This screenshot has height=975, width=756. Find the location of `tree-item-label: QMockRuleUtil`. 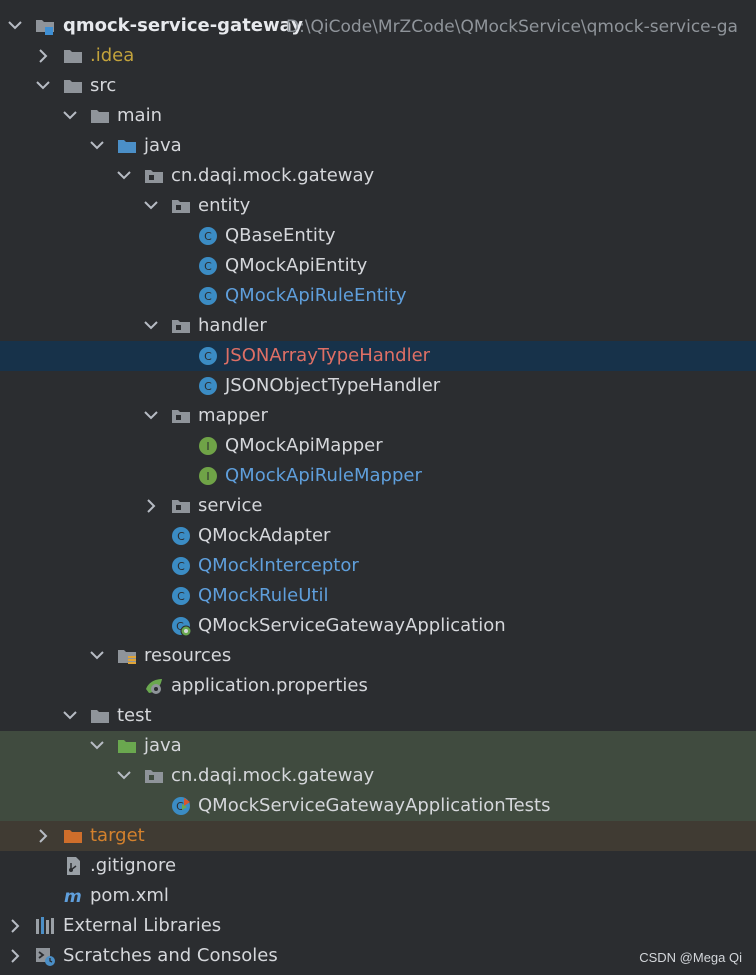

tree-item-label: QMockRuleUtil is located at coordinates (263, 595).